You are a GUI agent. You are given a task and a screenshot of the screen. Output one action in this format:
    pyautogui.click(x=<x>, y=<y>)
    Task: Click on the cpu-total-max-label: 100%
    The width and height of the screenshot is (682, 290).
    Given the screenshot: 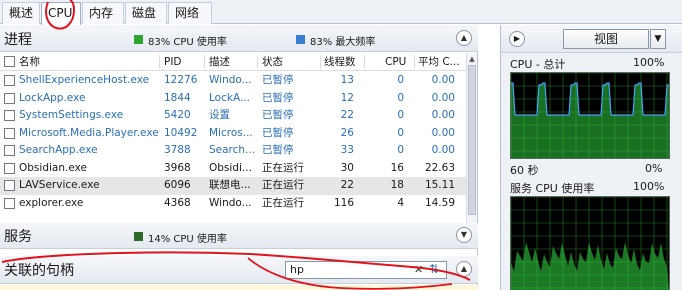 What is the action you would take?
    pyautogui.click(x=649, y=62)
    